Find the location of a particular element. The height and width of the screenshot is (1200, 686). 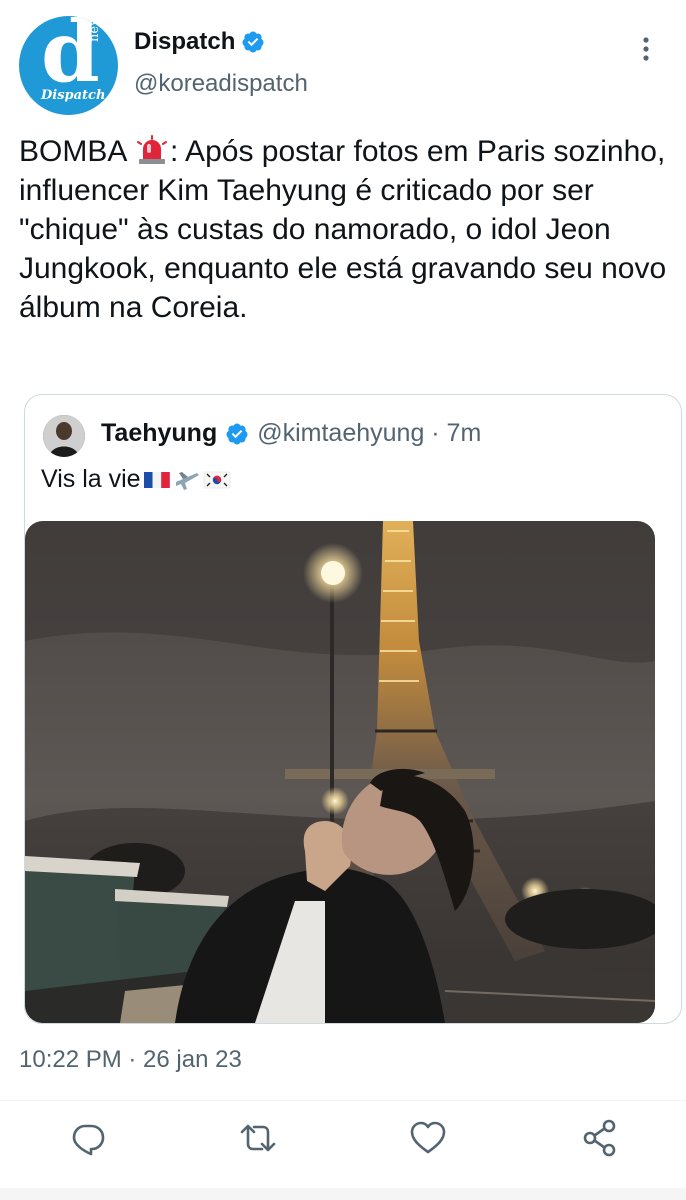

author-handle: @koreadispatch is located at coordinates (221, 84).